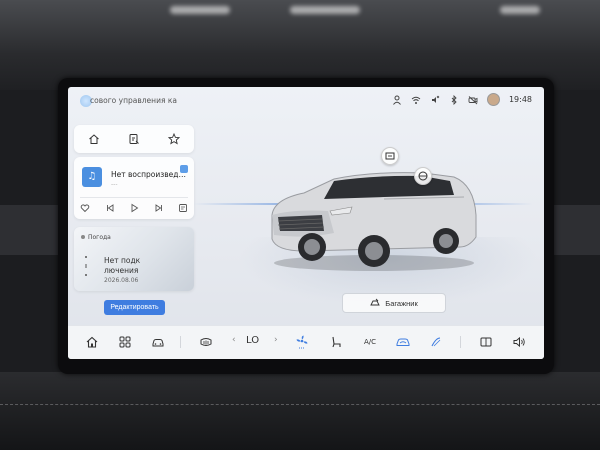 This screenshot has width=600, height=450. I want to click on car-control-button, so click(158, 342).